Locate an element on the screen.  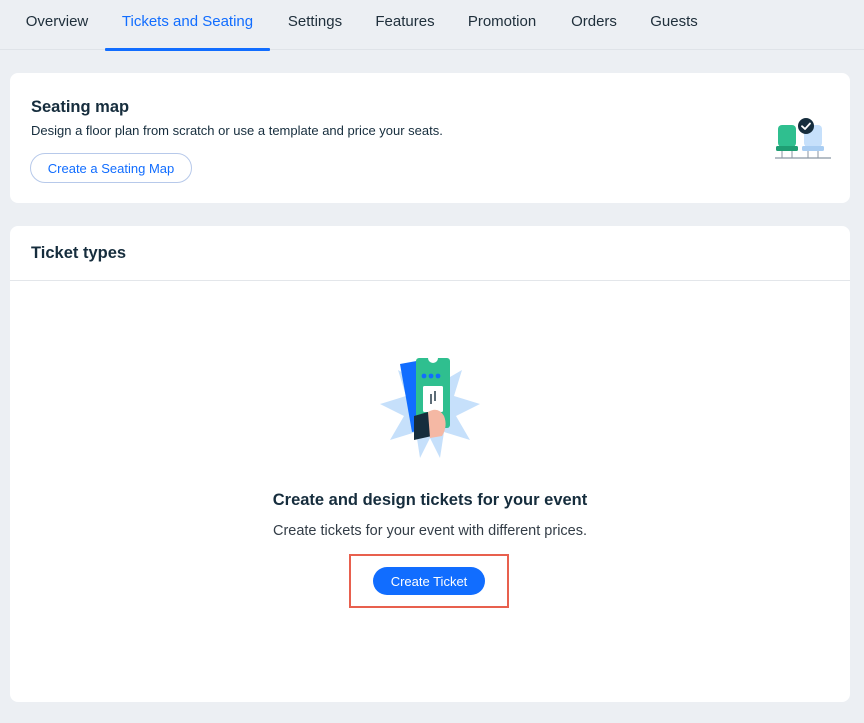
tab-features: Features is located at coordinates (405, 25).